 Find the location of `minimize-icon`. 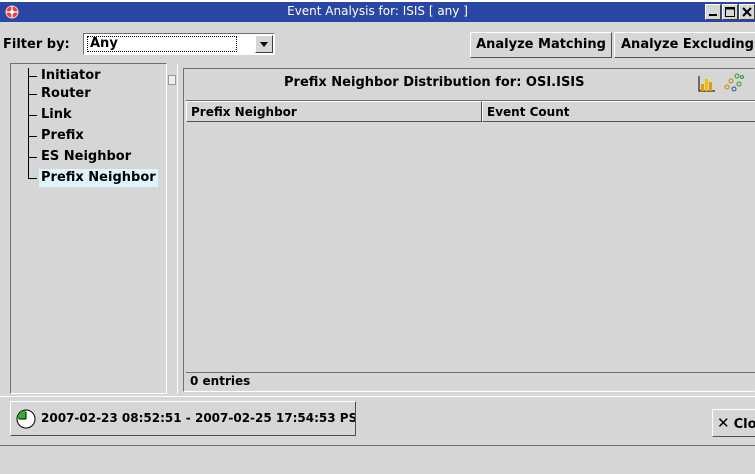

minimize-icon is located at coordinates (713, 15).